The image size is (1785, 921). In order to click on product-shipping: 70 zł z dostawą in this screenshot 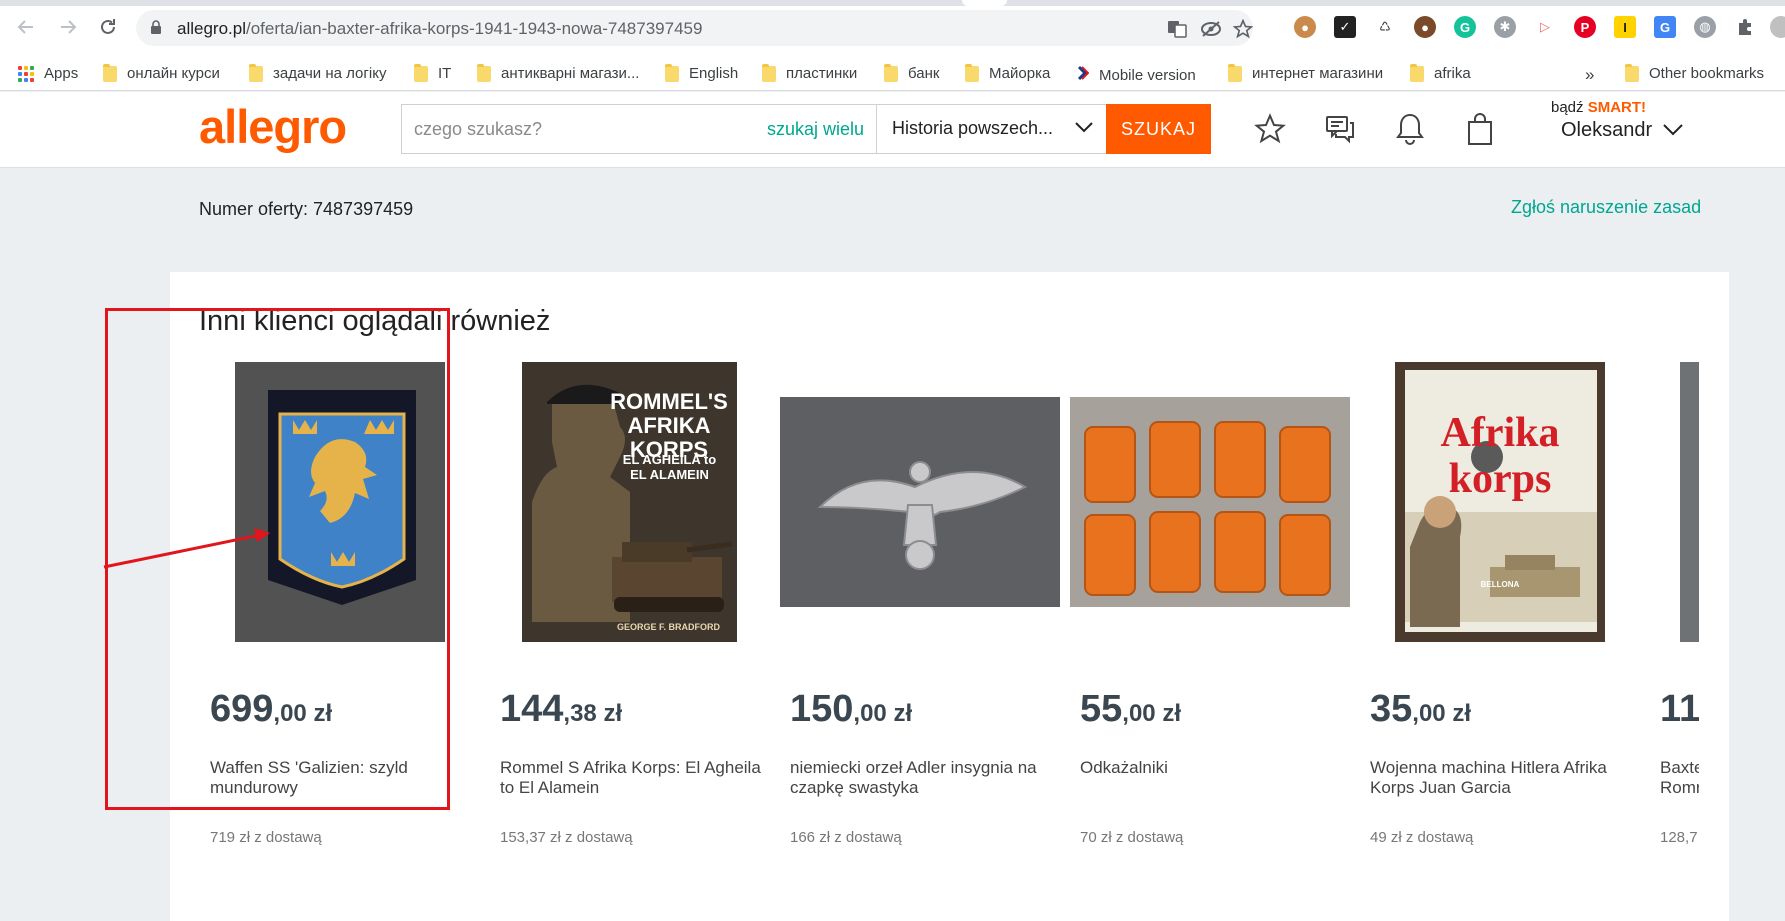, I will do `click(1132, 837)`.